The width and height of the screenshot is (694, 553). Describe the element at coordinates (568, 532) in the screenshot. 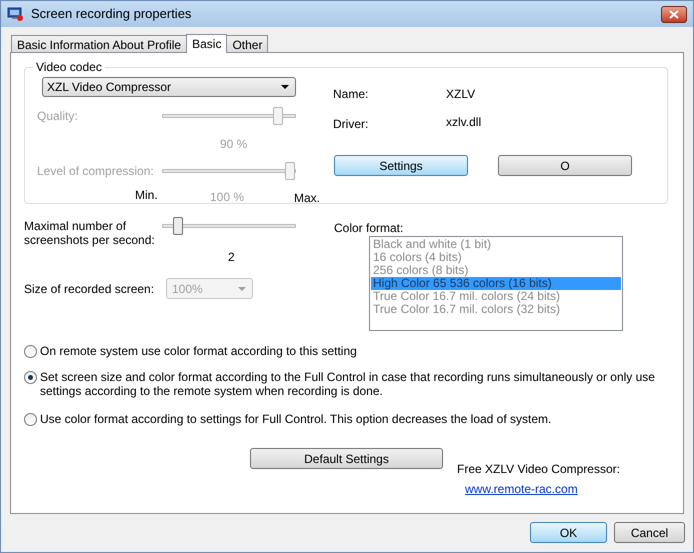

I see `ok-button: OK` at that location.